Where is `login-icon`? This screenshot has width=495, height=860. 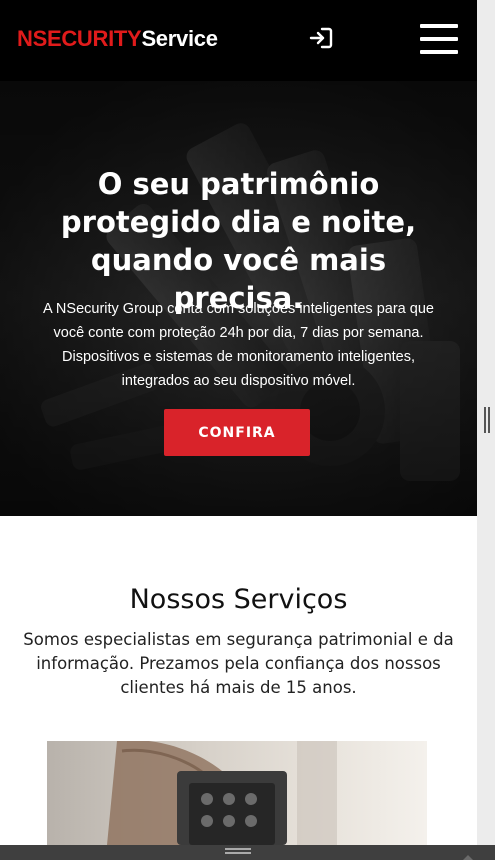 login-icon is located at coordinates (321, 38).